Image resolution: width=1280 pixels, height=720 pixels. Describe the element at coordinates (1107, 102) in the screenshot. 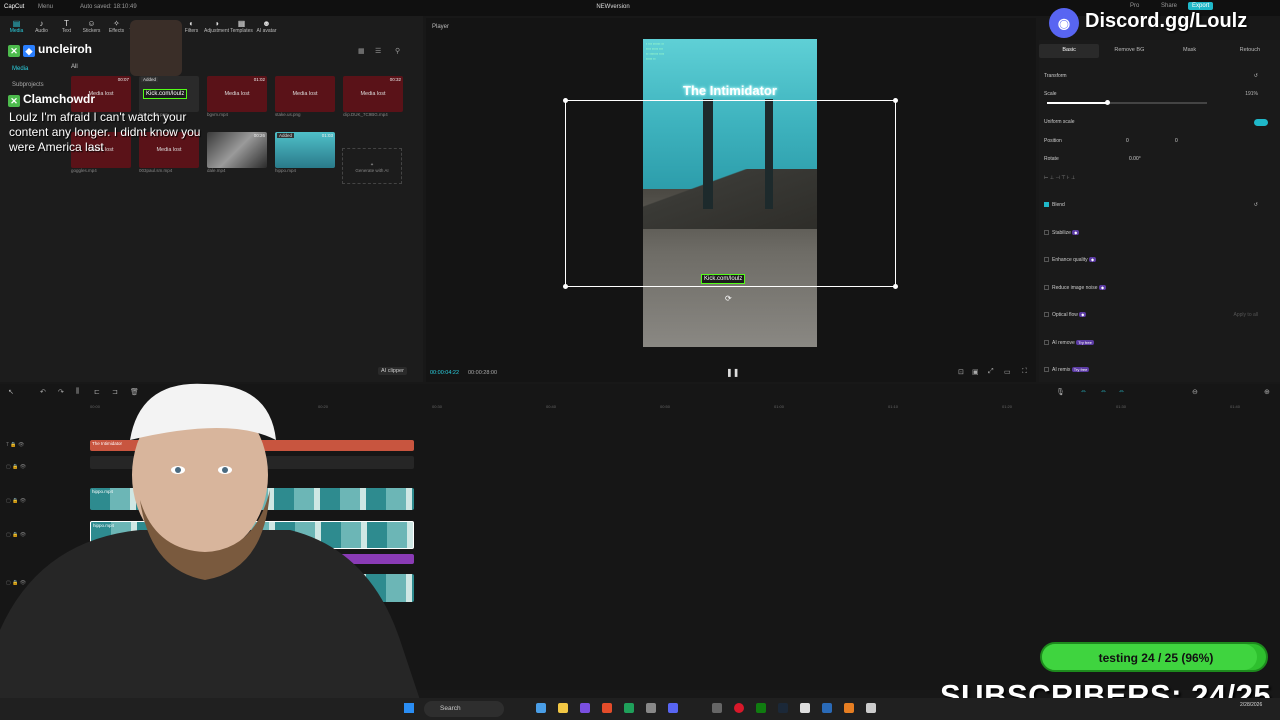

I see `scale-slider-knob` at that location.